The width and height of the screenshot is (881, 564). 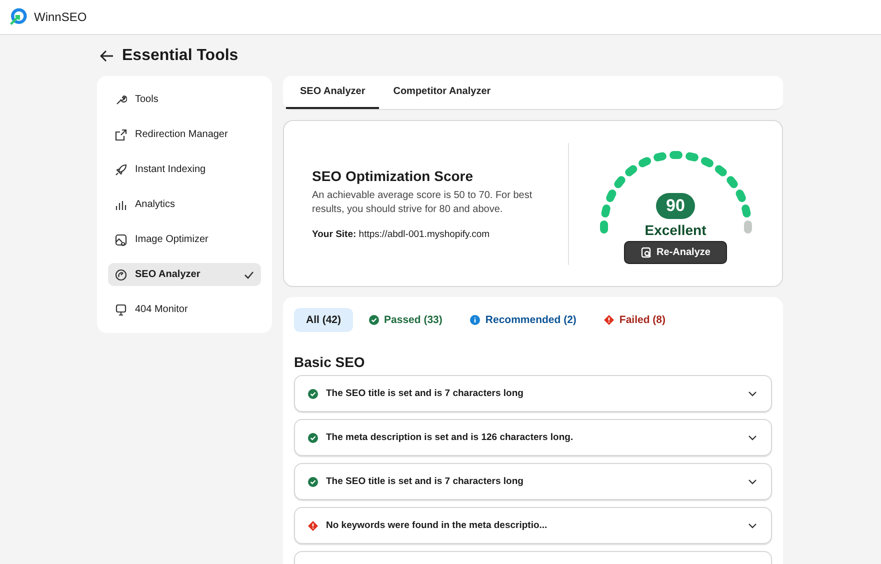 I want to click on sidebar-item: Analytics, so click(x=184, y=204).